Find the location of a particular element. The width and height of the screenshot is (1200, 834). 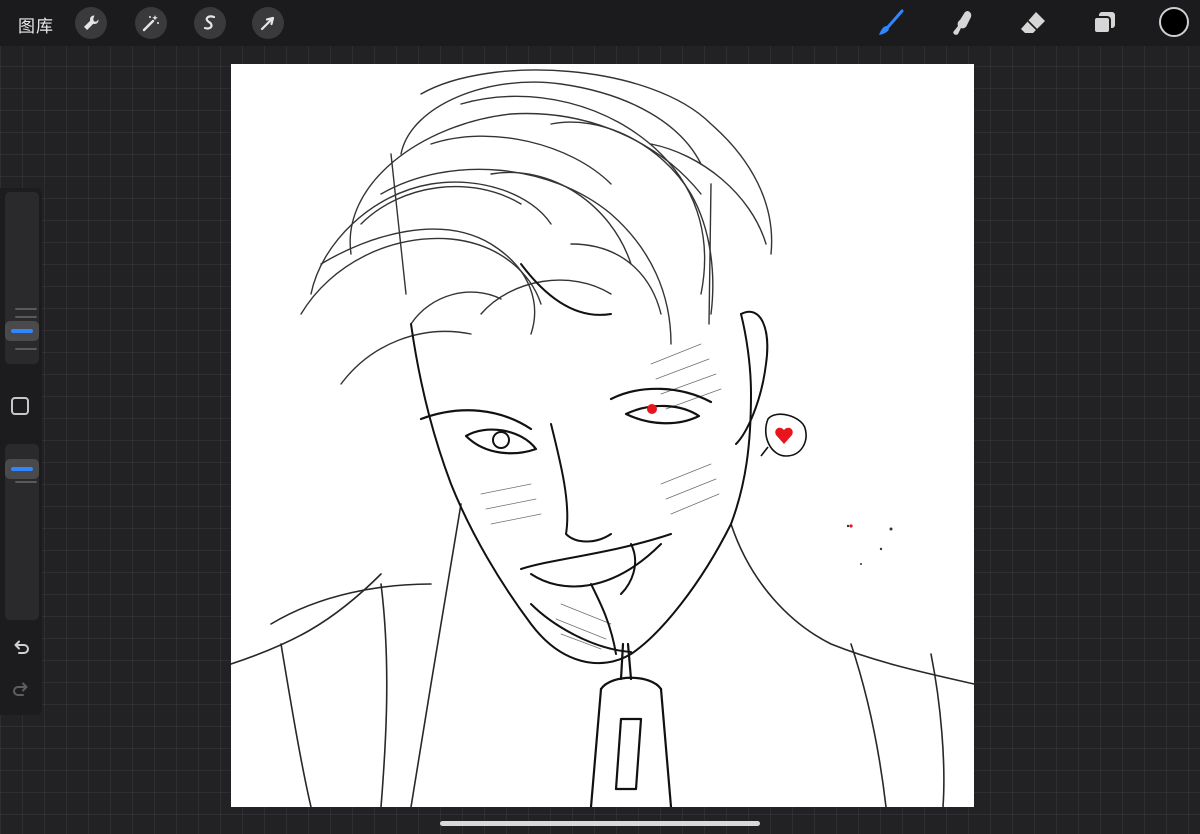

eraser-tool-button is located at coordinates (1033, 23).